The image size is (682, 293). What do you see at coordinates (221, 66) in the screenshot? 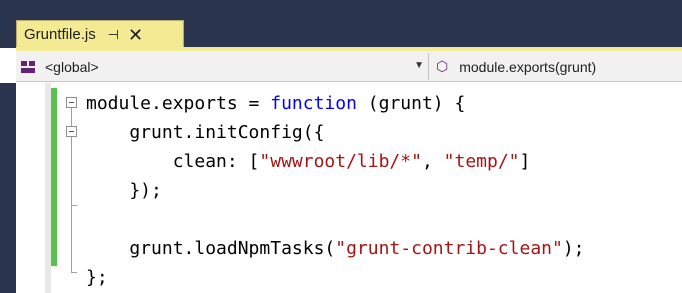
I see `scope-dropdown: <global> ▼` at bounding box center [221, 66].